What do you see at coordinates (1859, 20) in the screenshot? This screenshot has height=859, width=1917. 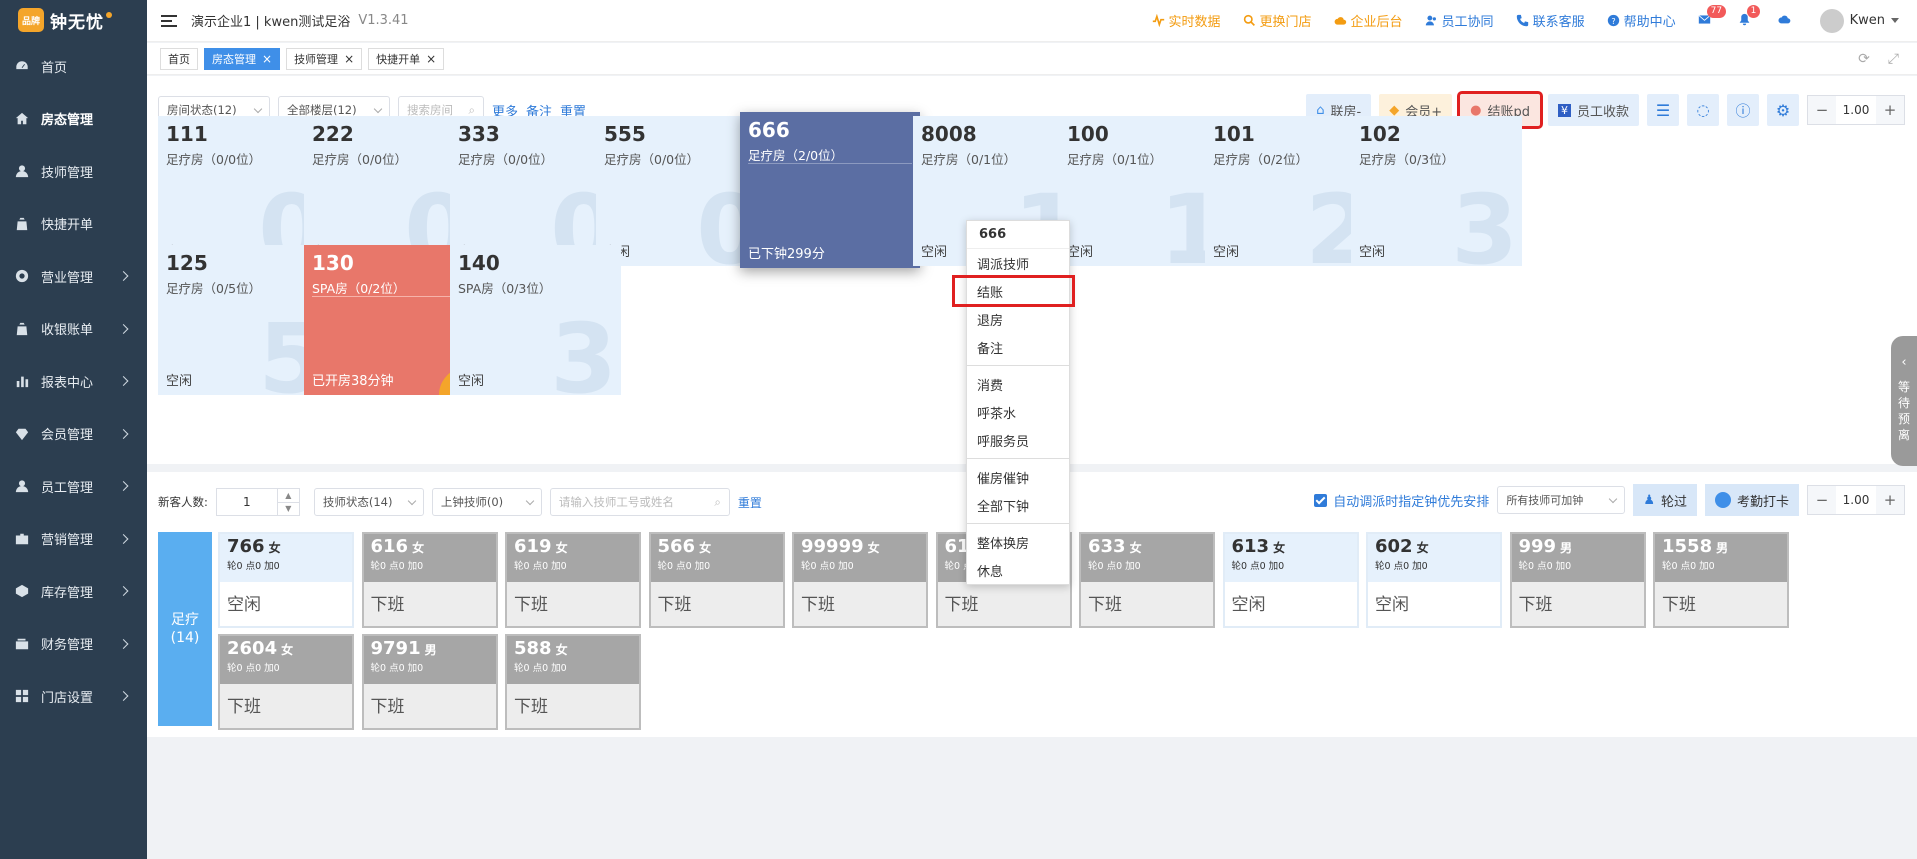 I see `user-menu: Kwen` at bounding box center [1859, 20].